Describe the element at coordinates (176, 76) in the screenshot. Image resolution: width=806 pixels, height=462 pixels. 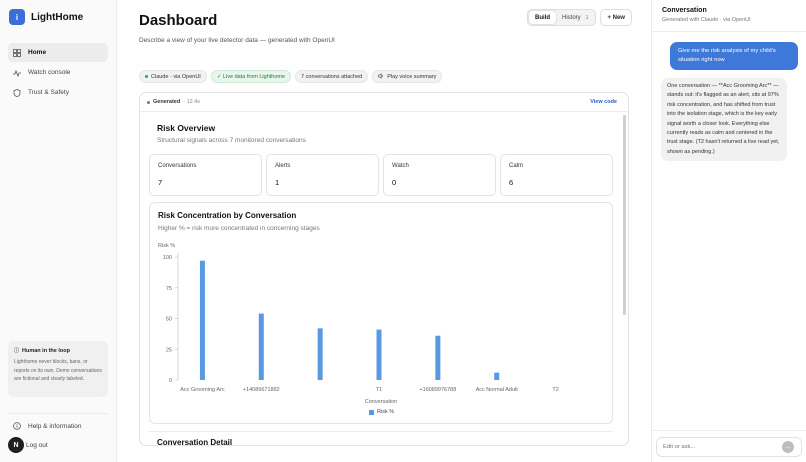
I see `model-chip-label: Claude · via OpenUI` at that location.